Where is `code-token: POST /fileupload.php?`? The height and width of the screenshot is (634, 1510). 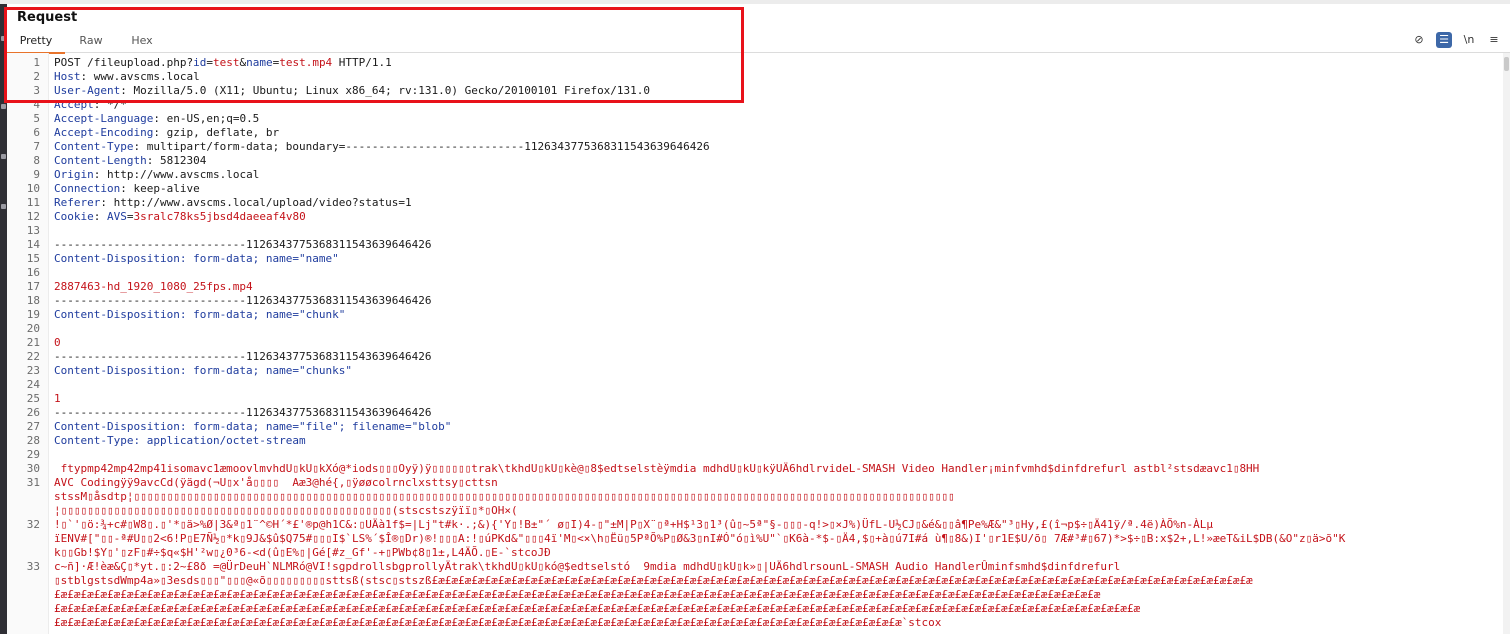
code-token: POST /fileupload.php? is located at coordinates (124, 62).